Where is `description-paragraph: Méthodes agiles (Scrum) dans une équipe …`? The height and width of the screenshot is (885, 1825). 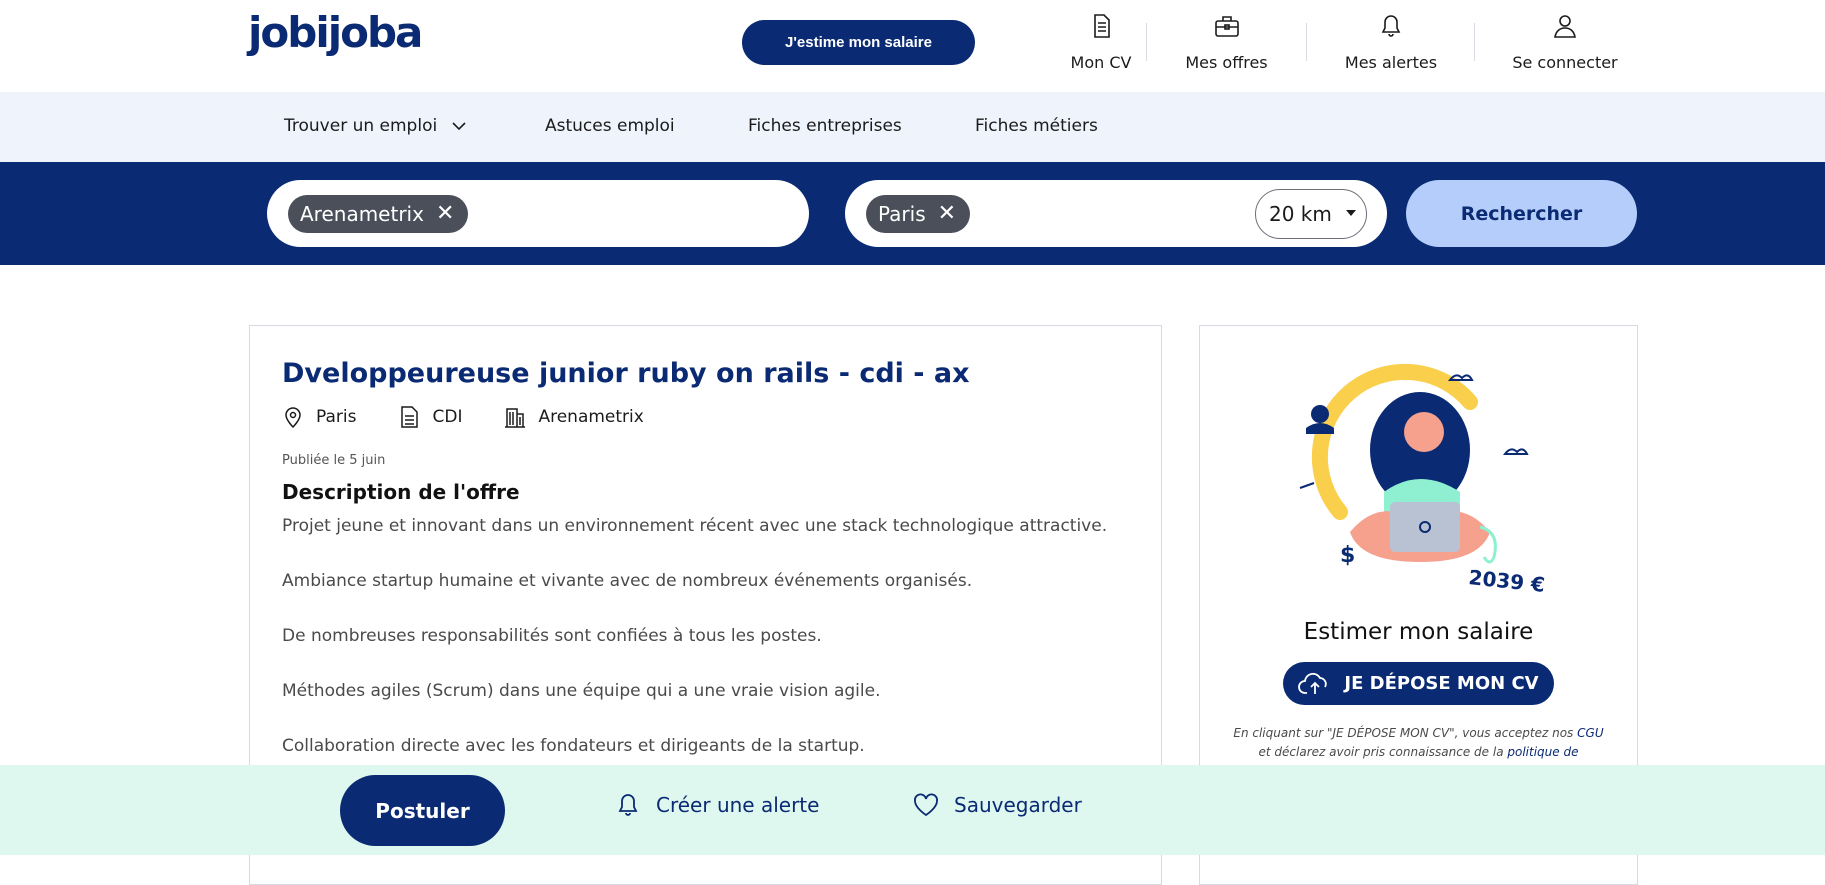
description-paragraph: Méthodes agiles (Scrum) dans une équipe … is located at coordinates (581, 691).